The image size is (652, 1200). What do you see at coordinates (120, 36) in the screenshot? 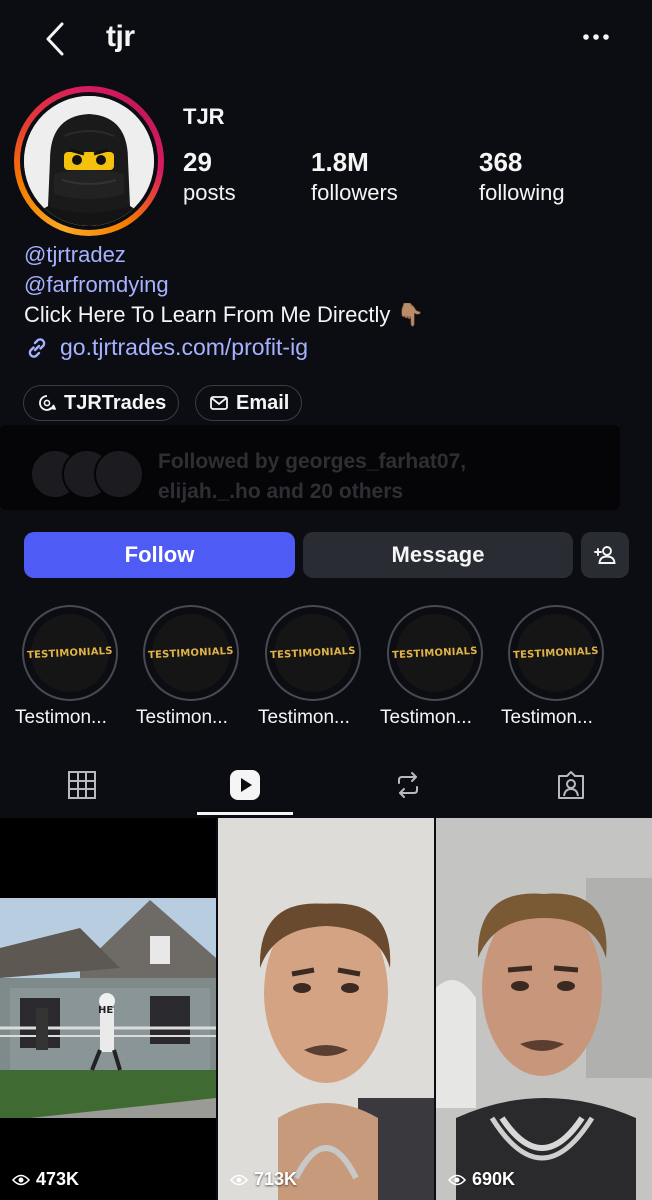
I see `page-title: tjr` at bounding box center [120, 36].